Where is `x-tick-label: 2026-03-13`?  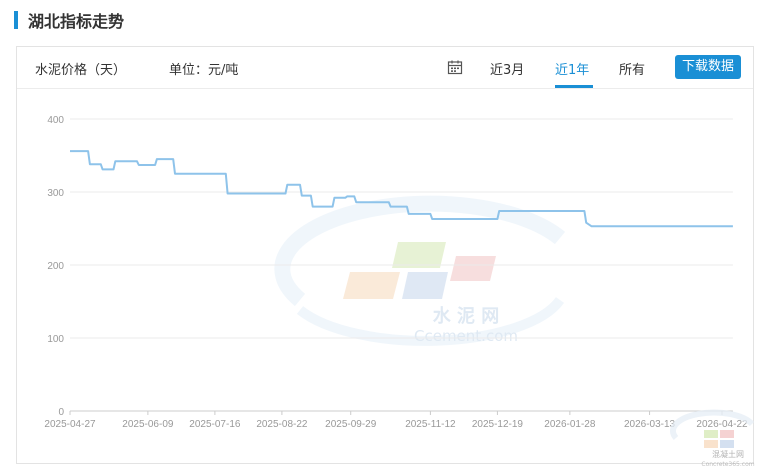
x-tick-label: 2026-03-13 is located at coordinates (650, 424).